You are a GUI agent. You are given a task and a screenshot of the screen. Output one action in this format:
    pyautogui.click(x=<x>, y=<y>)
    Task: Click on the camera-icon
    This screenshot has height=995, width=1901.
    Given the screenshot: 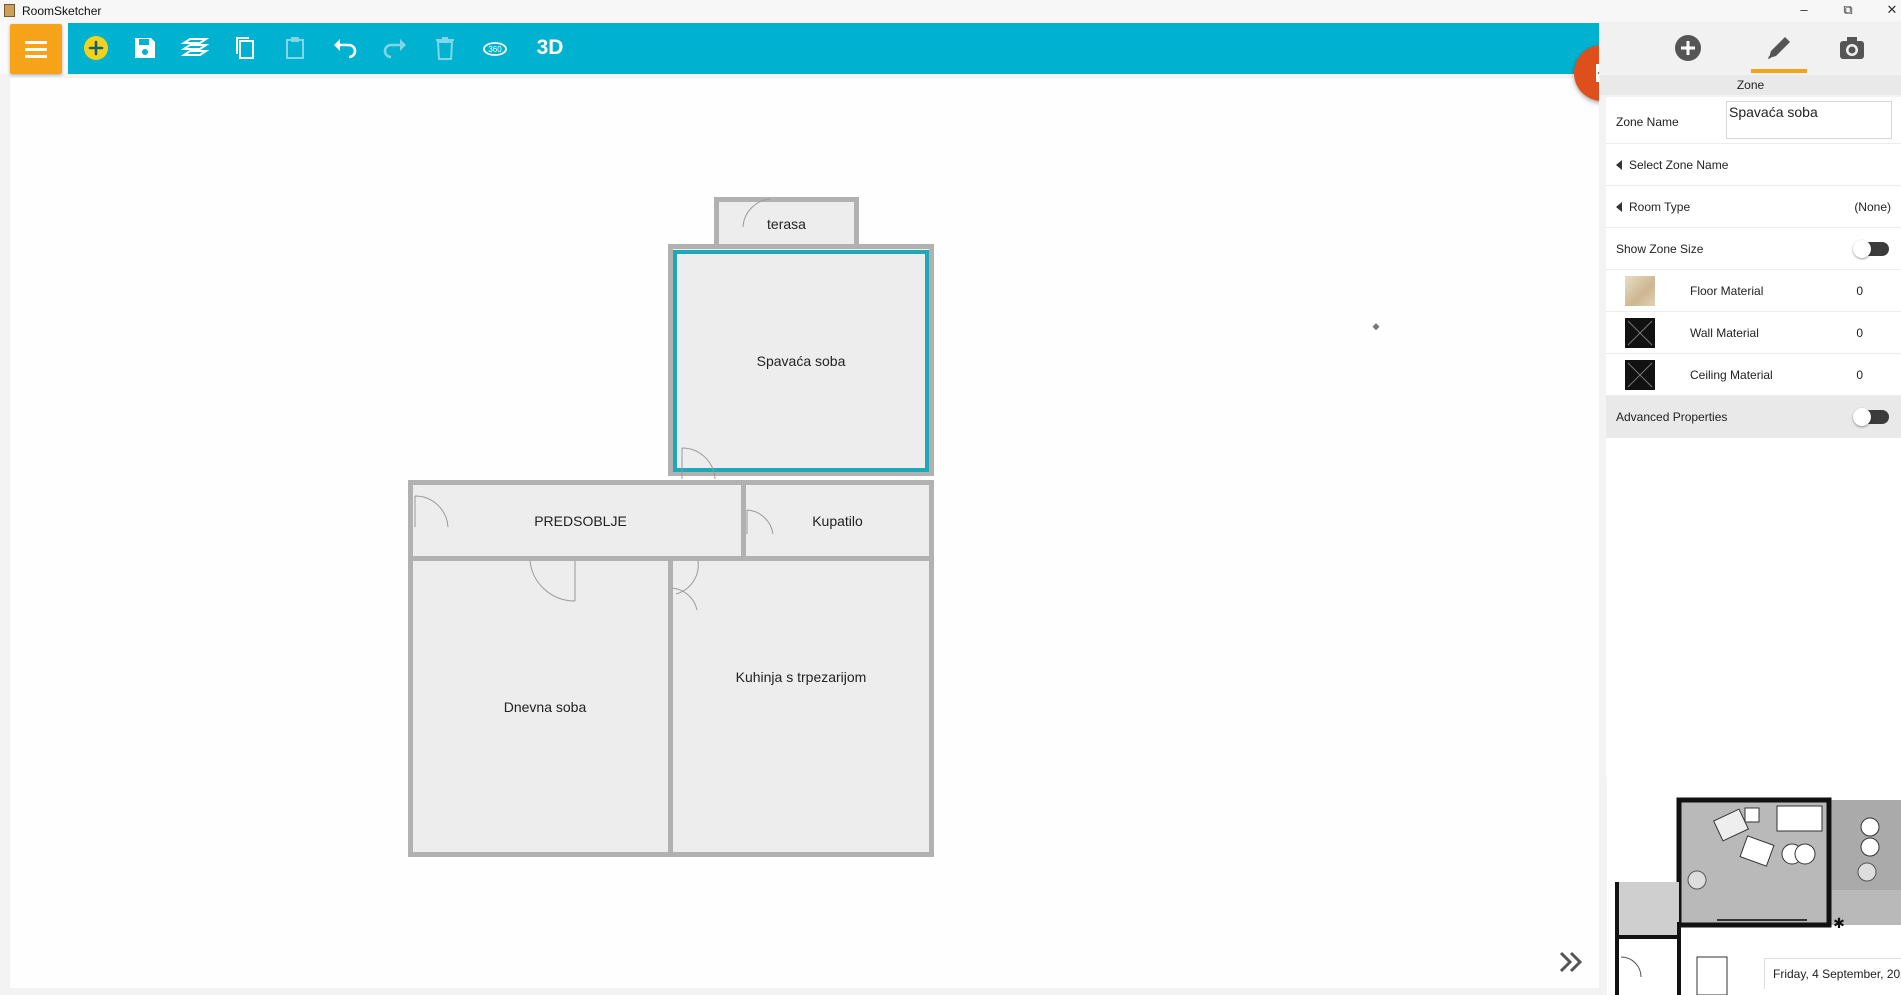 What is the action you would take?
    pyautogui.click(x=1852, y=48)
    